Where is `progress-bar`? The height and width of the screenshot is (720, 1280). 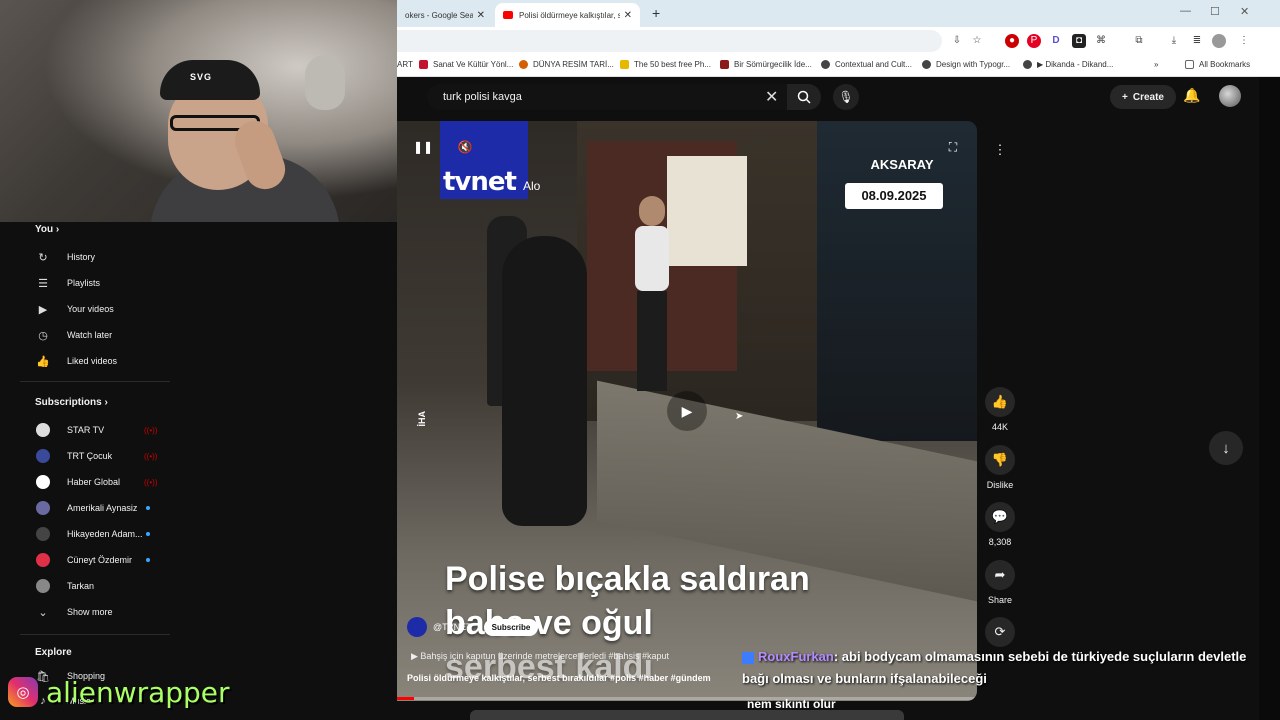 progress-bar is located at coordinates (687, 698).